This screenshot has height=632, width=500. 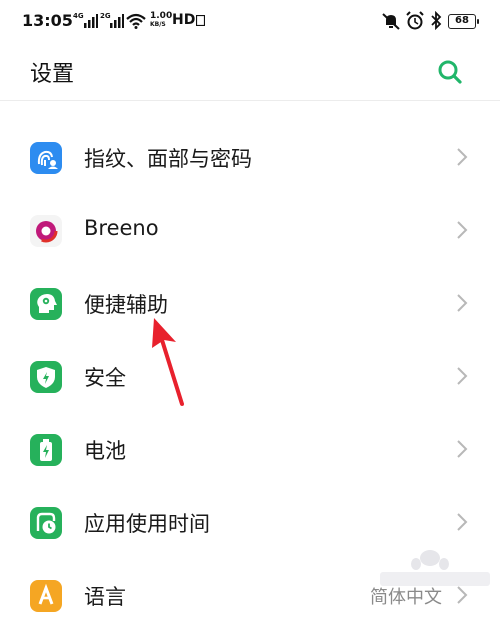 I want to click on bluetooth-icon, so click(x=436, y=20).